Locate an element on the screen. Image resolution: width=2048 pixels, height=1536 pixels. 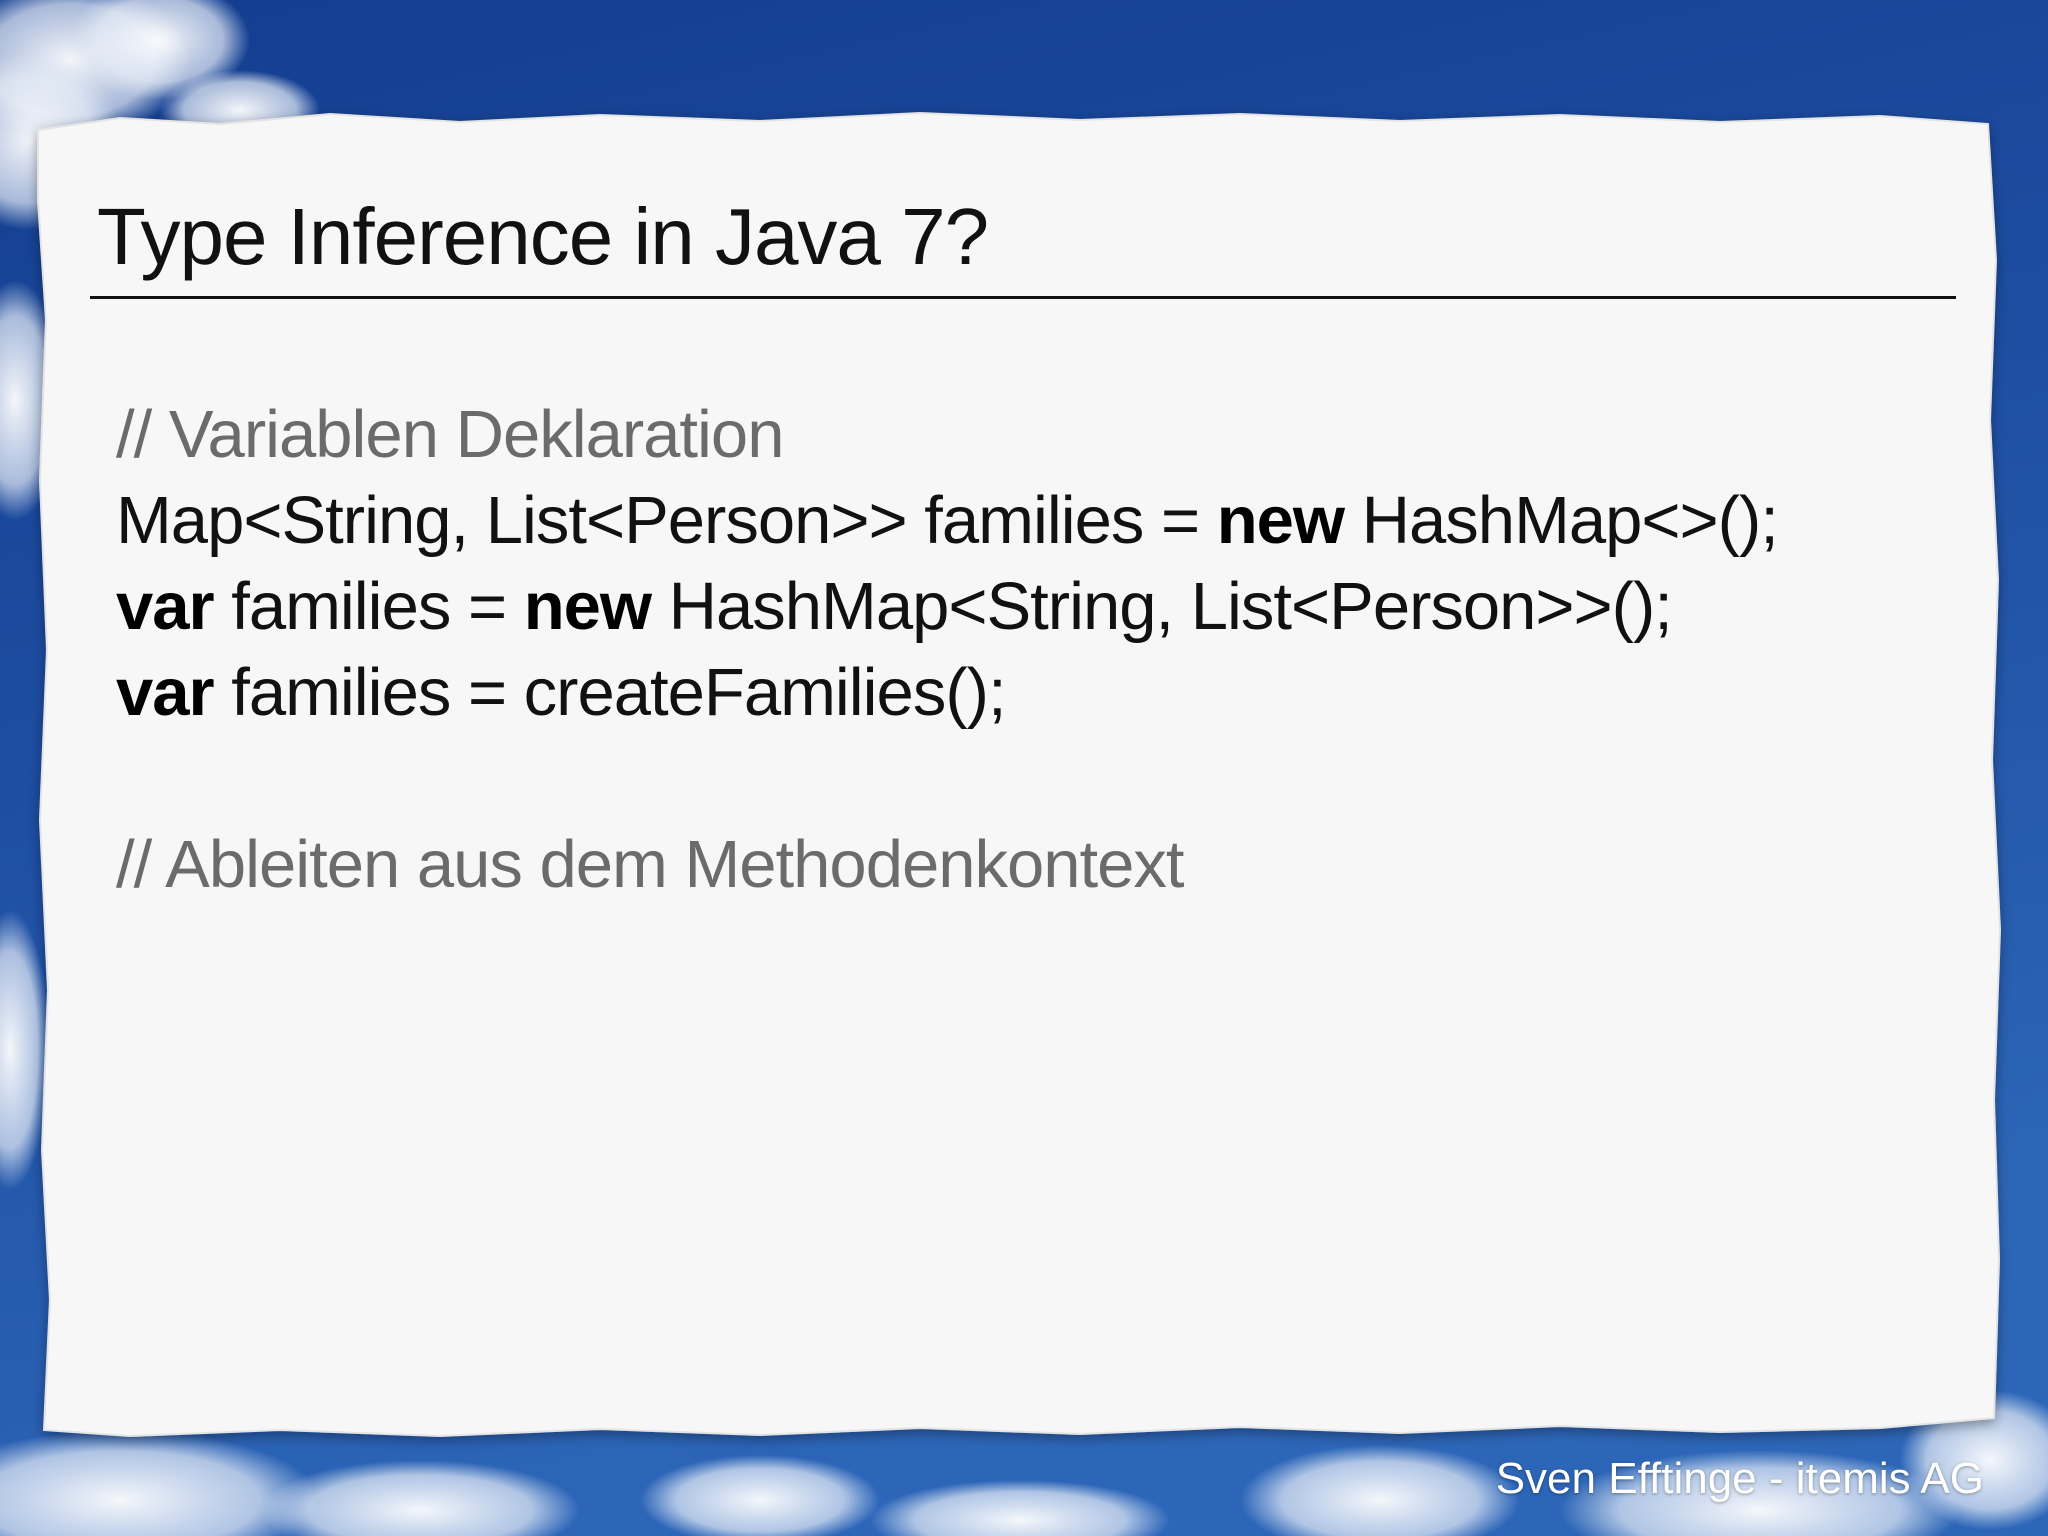
code-line: var families = createFamilies(); is located at coordinates (947, 693).